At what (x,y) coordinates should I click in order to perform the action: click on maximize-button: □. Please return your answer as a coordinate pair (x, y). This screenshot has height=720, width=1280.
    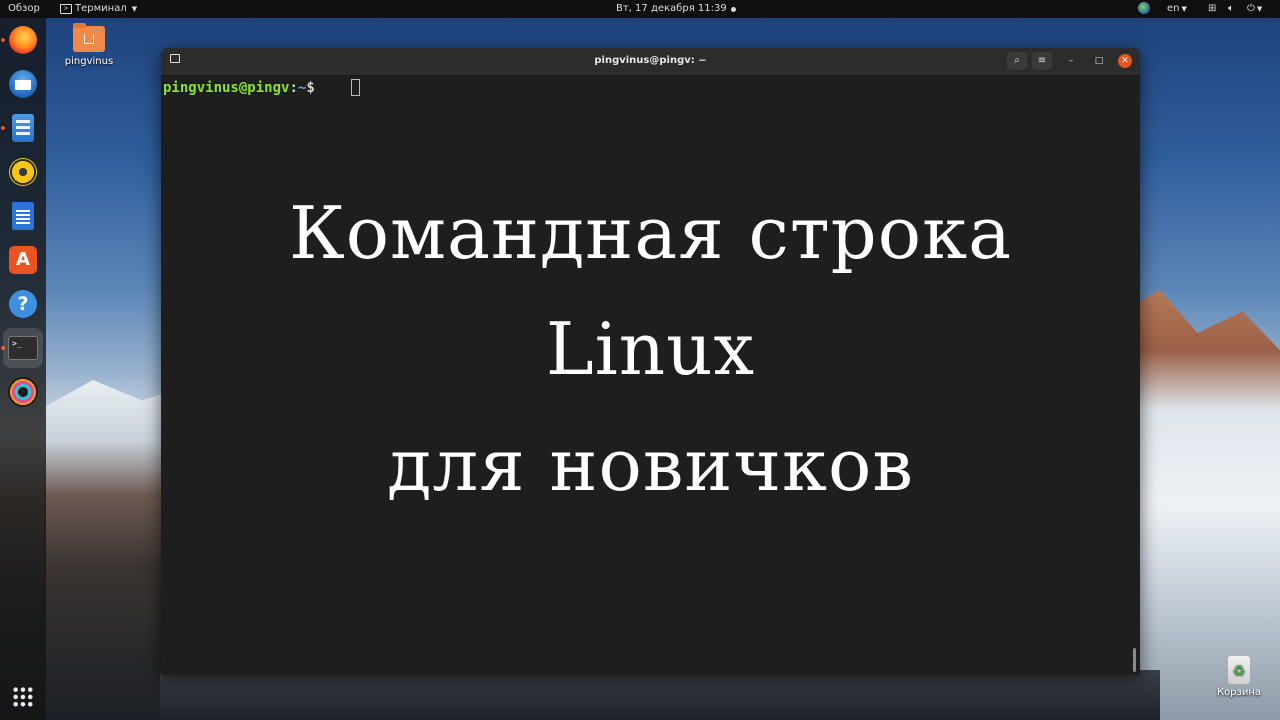
    Looking at the image, I should click on (1099, 61).